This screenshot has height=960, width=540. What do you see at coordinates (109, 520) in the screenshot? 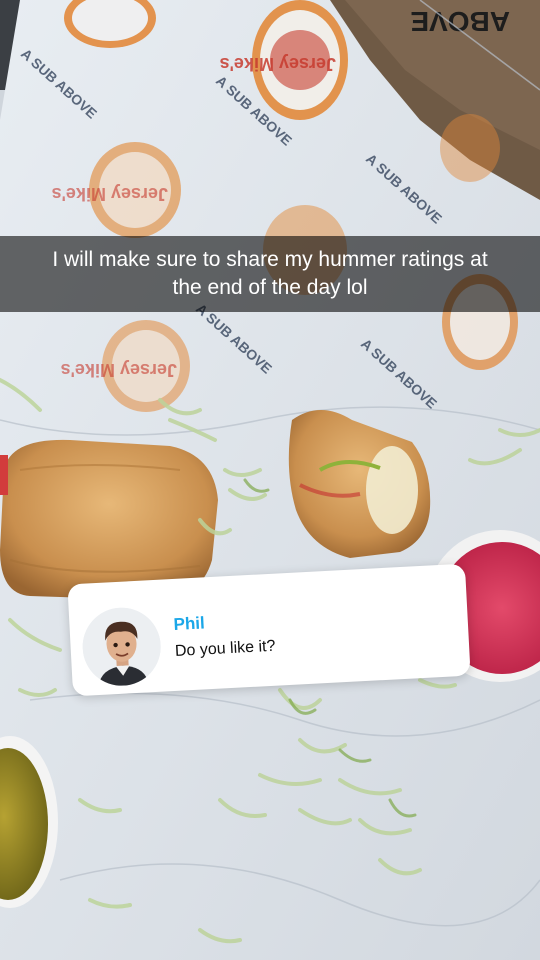
I see `sandwich-half` at bounding box center [109, 520].